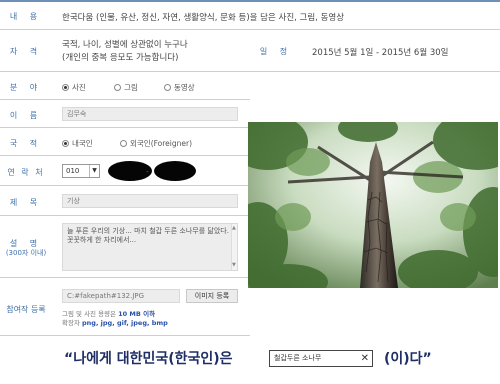 The width and height of the screenshot is (500, 384). Describe the element at coordinates (79, 87) in the screenshot. I see `radio-photo-label: 사진` at that location.